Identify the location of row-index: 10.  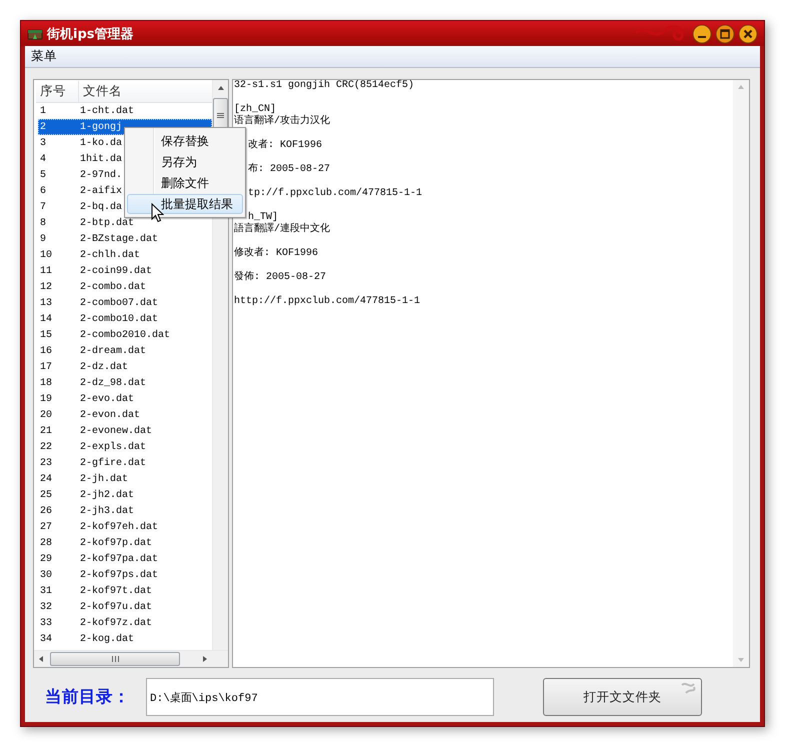
(46, 255).